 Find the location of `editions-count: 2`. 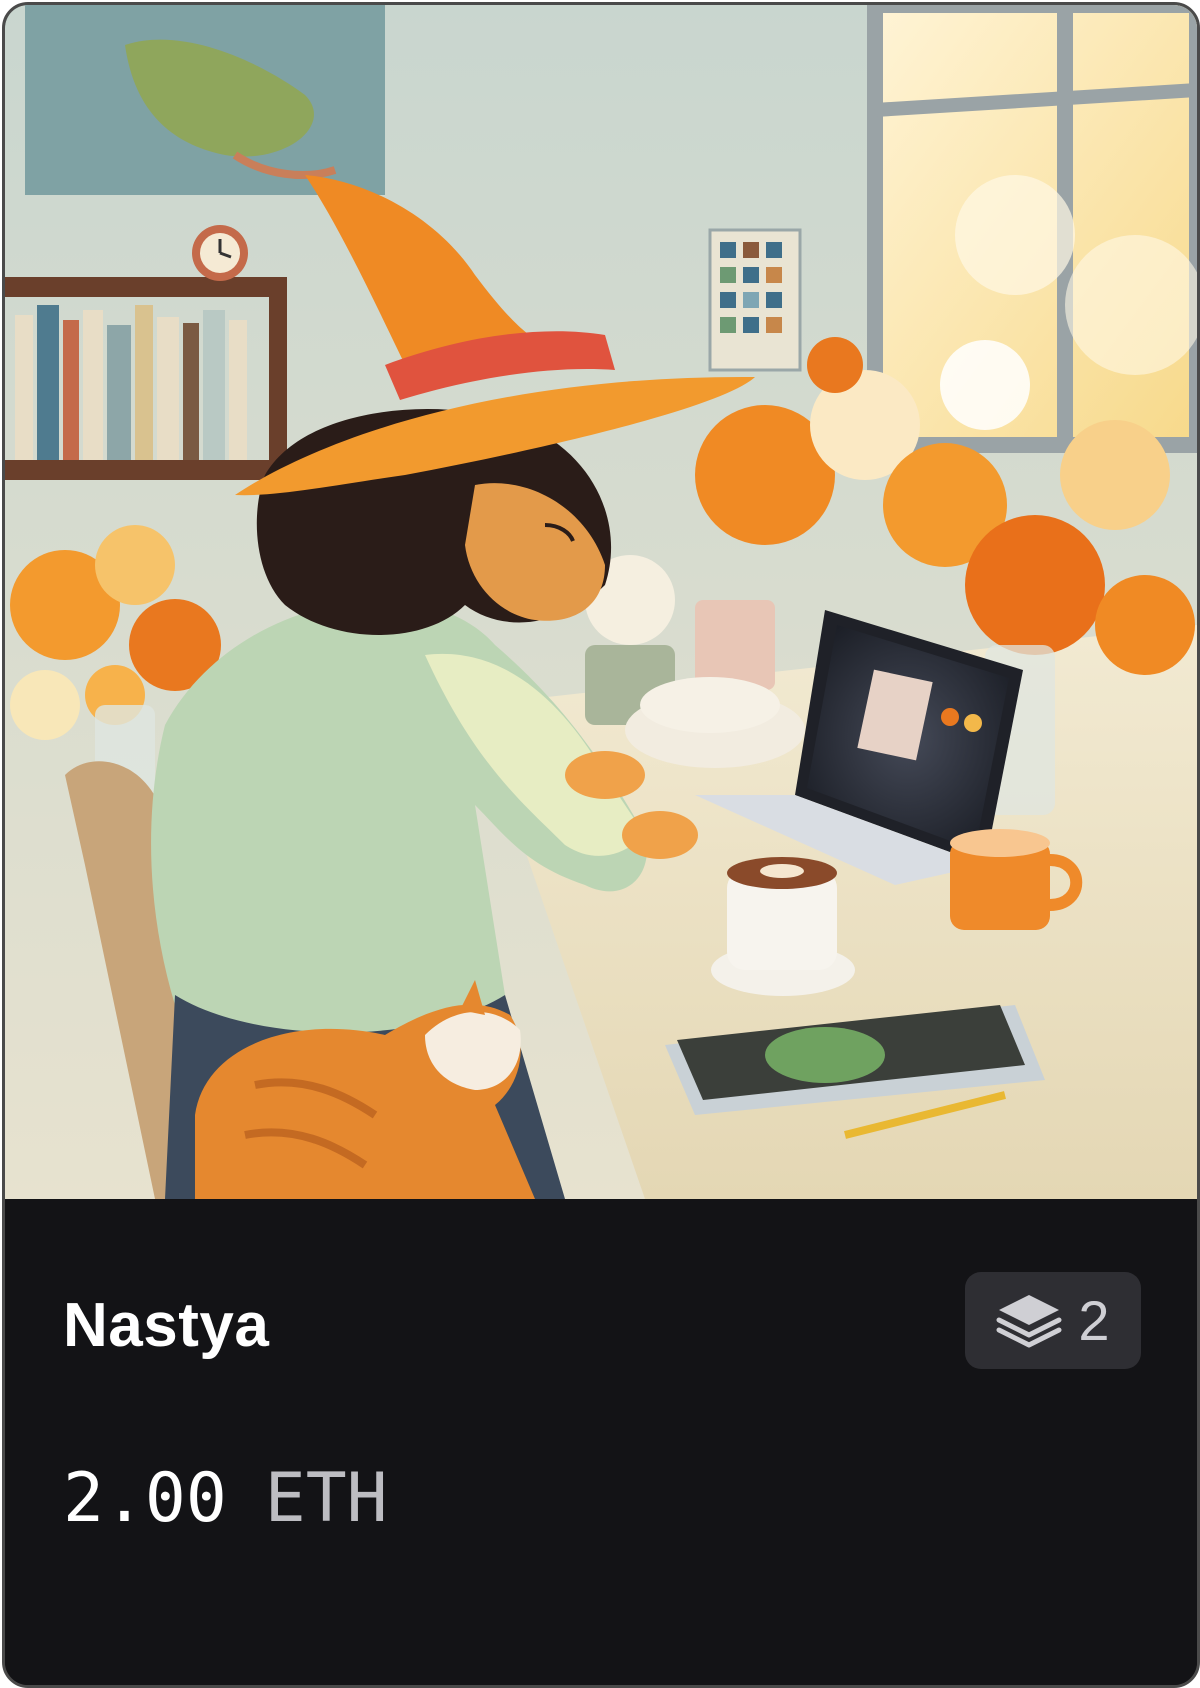

editions-count: 2 is located at coordinates (1094, 1320).